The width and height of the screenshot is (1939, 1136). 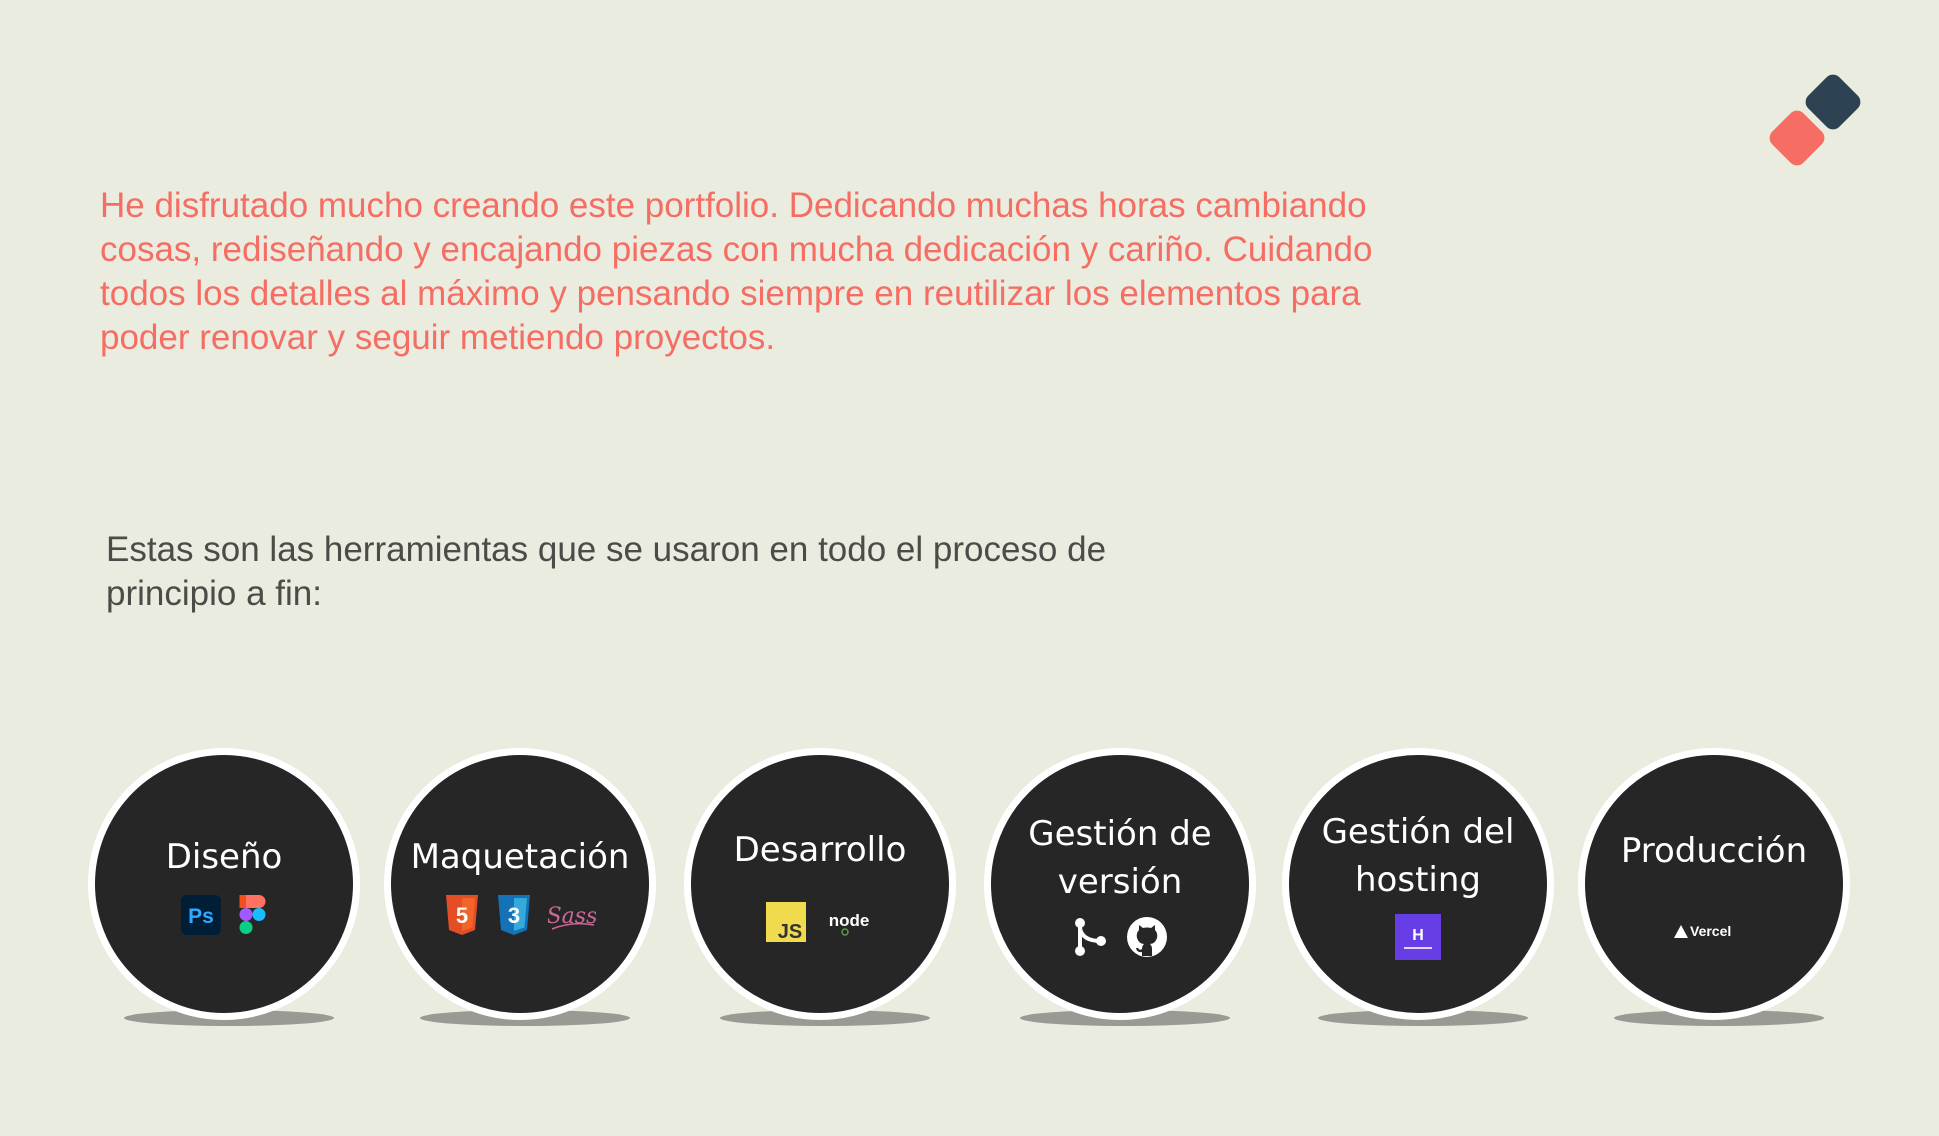 I want to click on javascript-icon: JS, so click(x=786, y=922).